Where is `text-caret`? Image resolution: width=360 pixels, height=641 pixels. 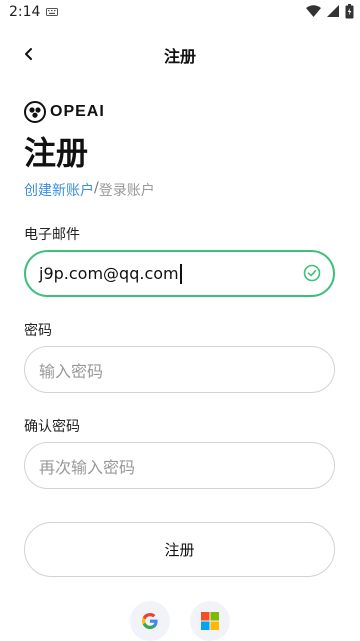 text-caret is located at coordinates (180, 273).